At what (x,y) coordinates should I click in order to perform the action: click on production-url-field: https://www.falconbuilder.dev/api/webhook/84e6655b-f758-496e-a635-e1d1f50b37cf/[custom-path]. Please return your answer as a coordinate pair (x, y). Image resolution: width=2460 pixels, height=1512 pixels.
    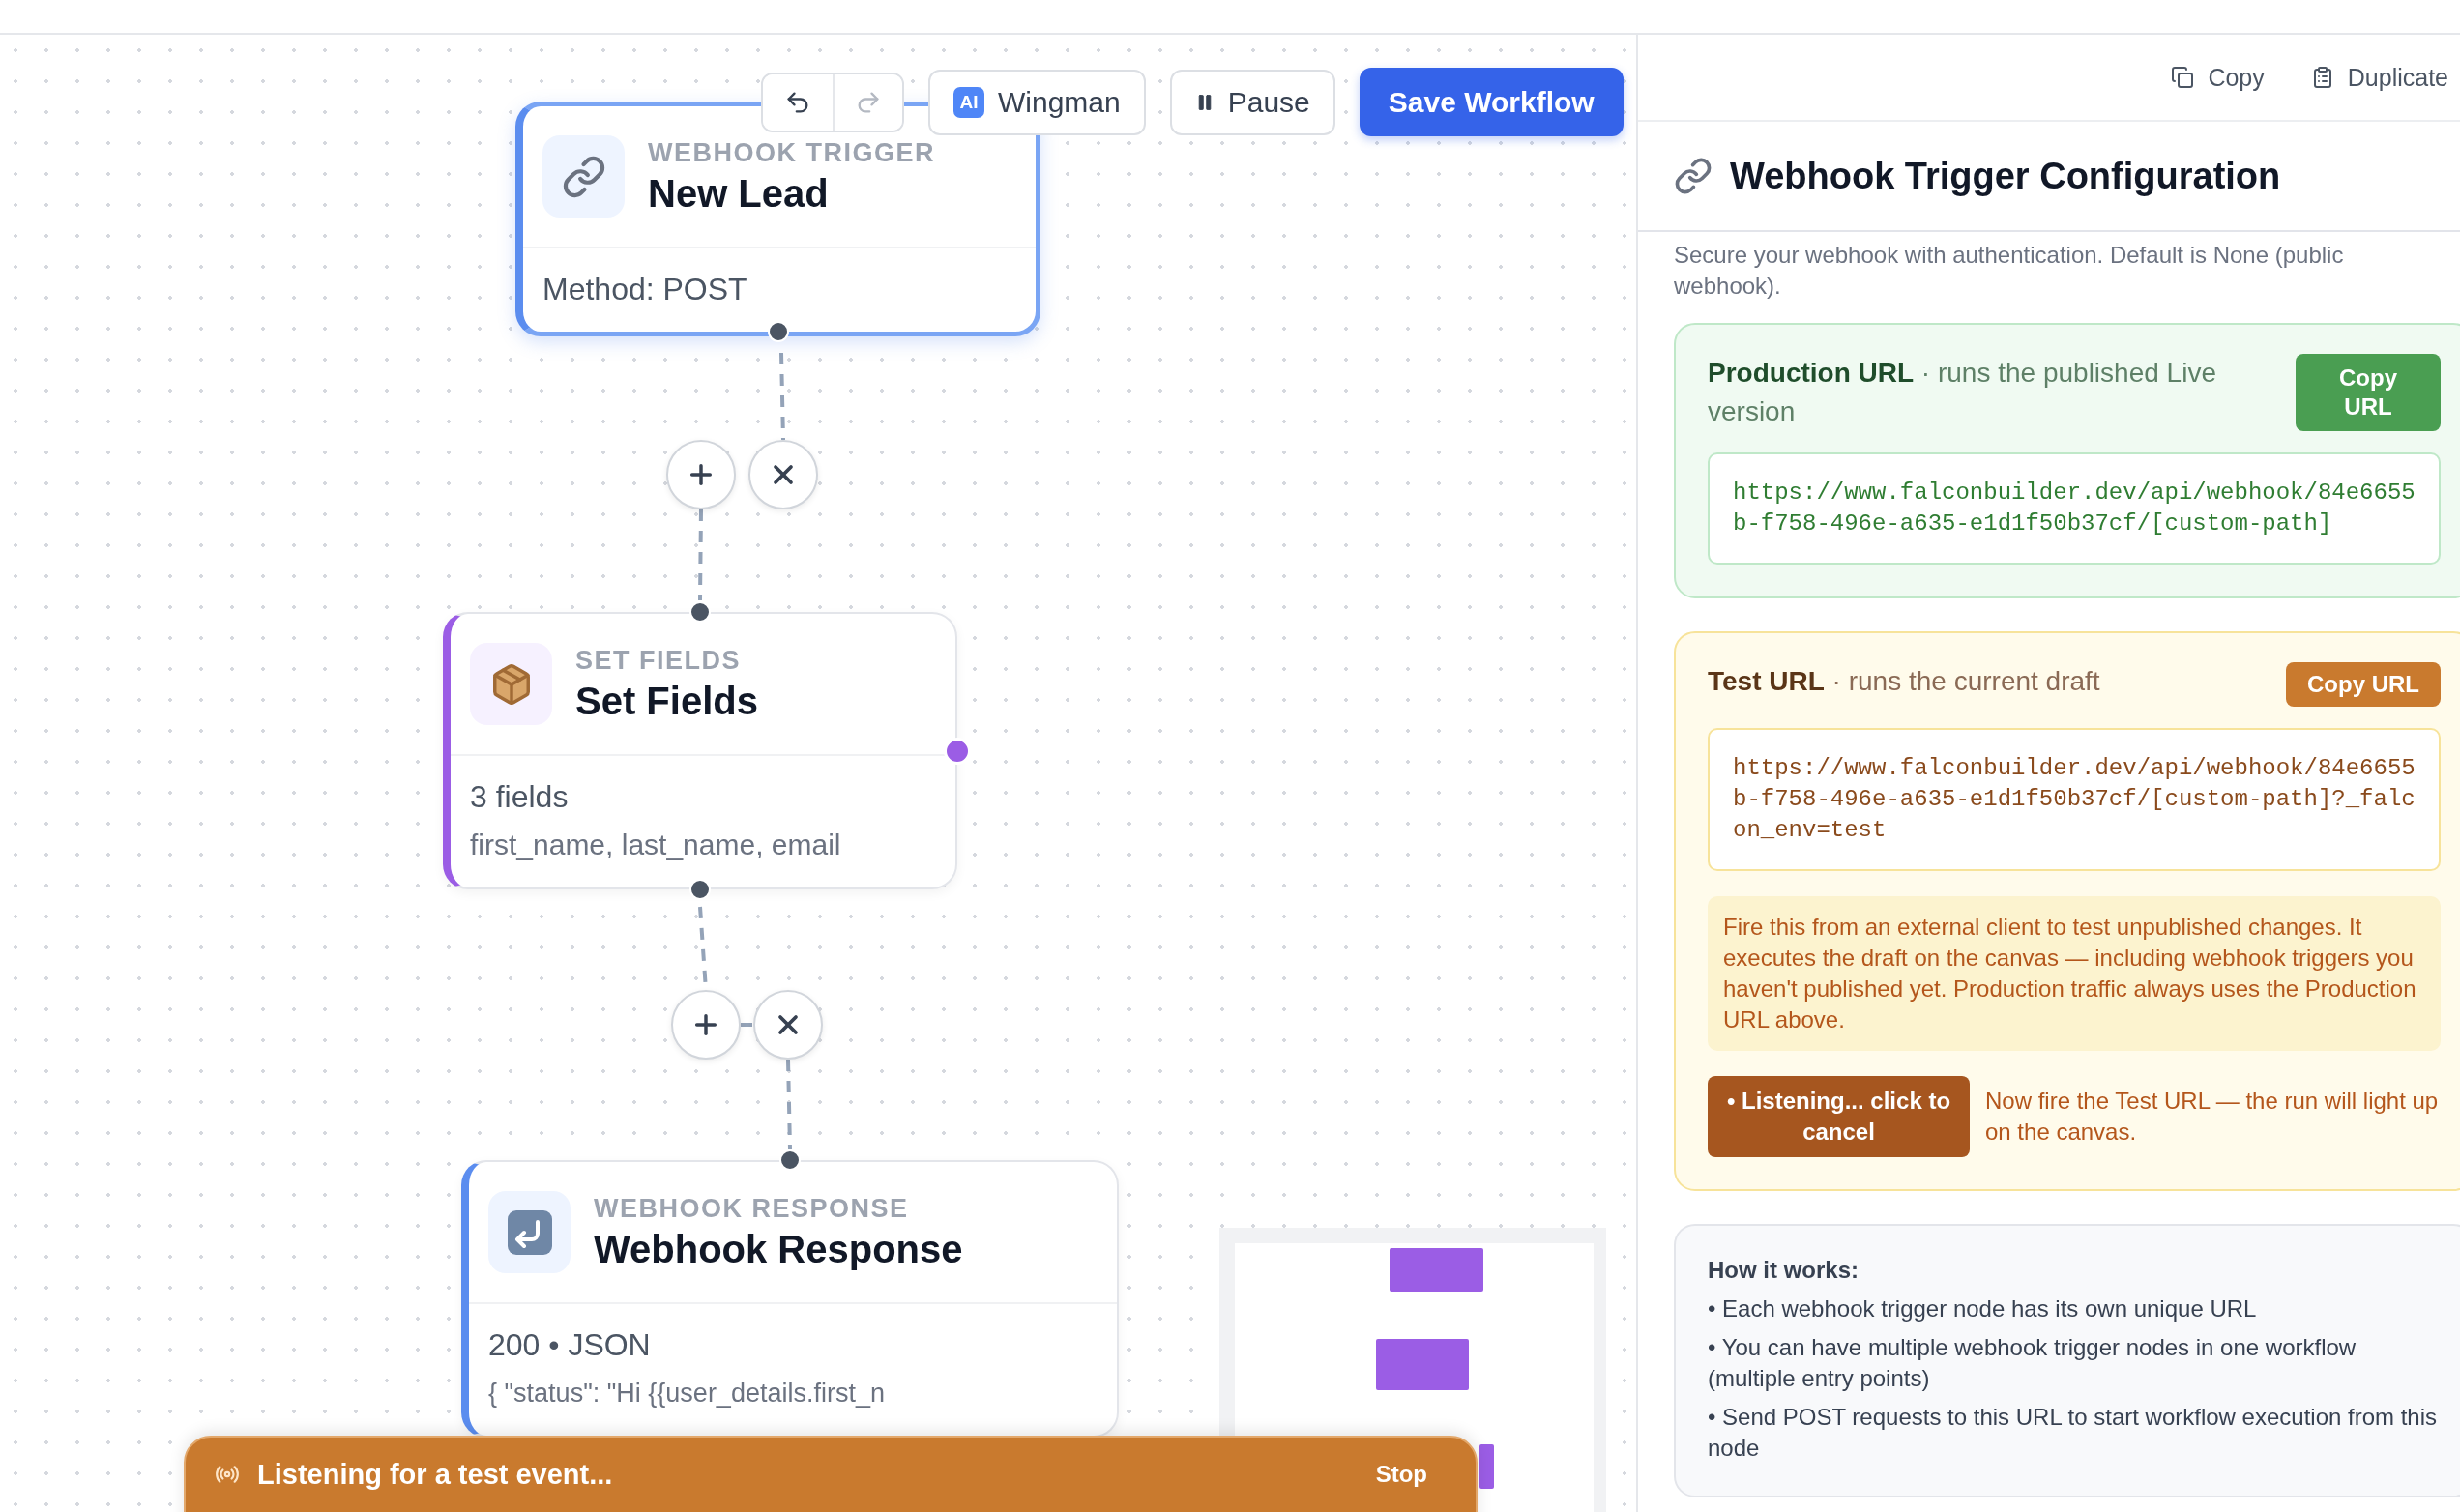
    Looking at the image, I should click on (2074, 509).